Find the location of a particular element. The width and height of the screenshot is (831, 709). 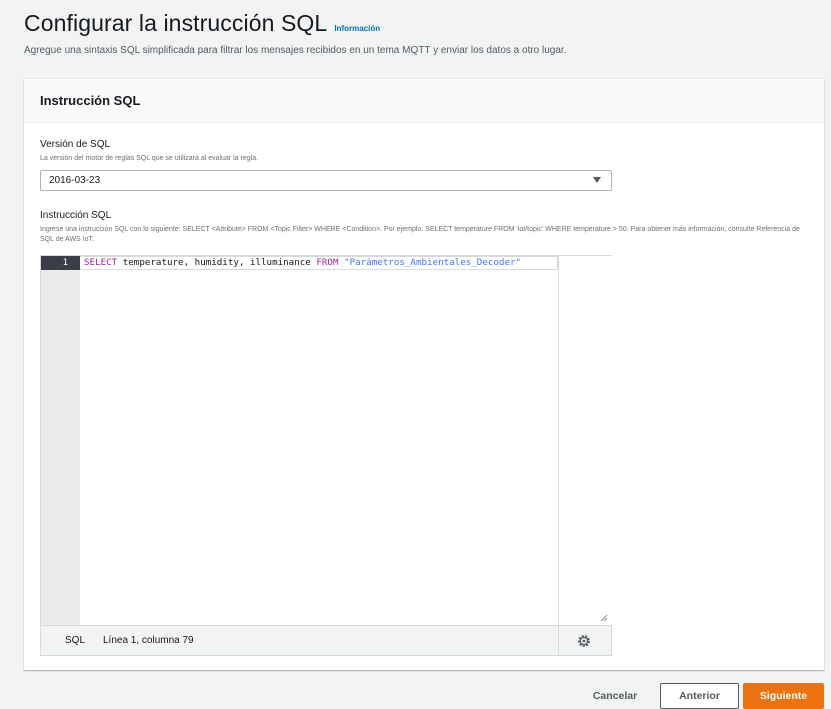

editor-gutter is located at coordinates (60, 440).